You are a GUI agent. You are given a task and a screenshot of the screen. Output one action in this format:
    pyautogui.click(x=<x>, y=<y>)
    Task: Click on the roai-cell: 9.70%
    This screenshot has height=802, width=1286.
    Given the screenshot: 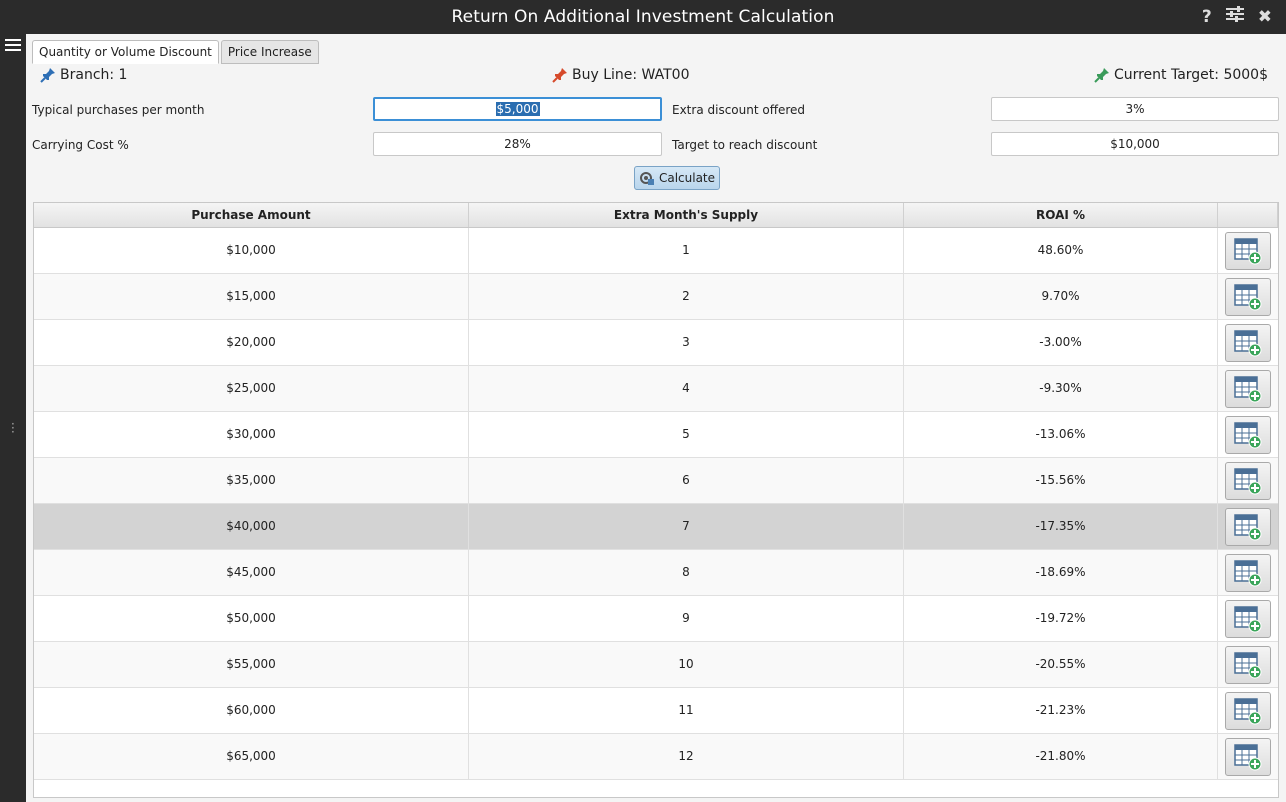 What is the action you would take?
    pyautogui.click(x=1061, y=296)
    